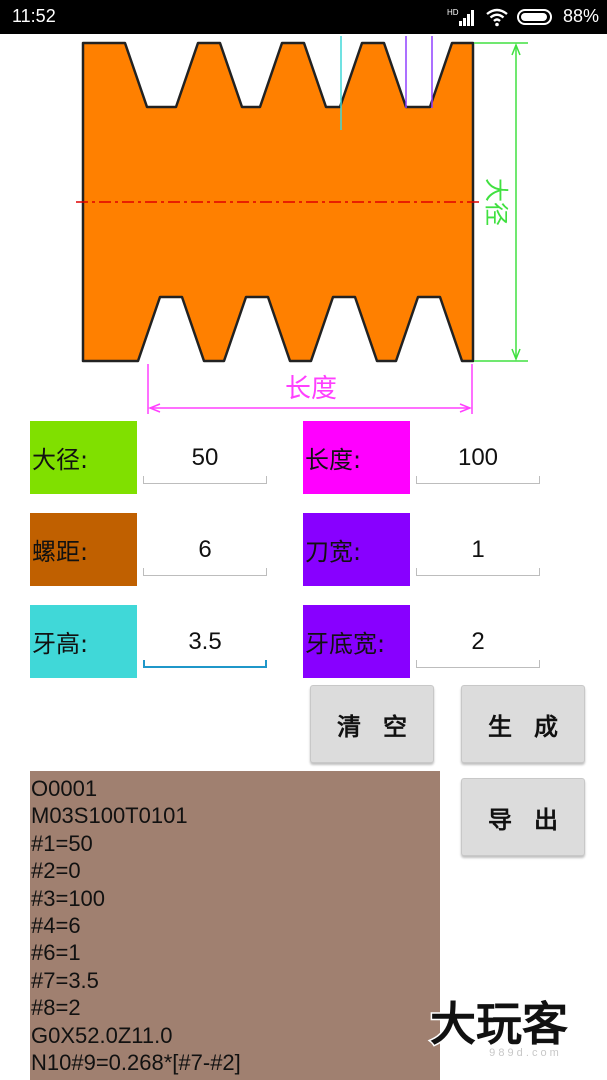  What do you see at coordinates (56, 926) in the screenshot?
I see `code-line: #4=6` at bounding box center [56, 926].